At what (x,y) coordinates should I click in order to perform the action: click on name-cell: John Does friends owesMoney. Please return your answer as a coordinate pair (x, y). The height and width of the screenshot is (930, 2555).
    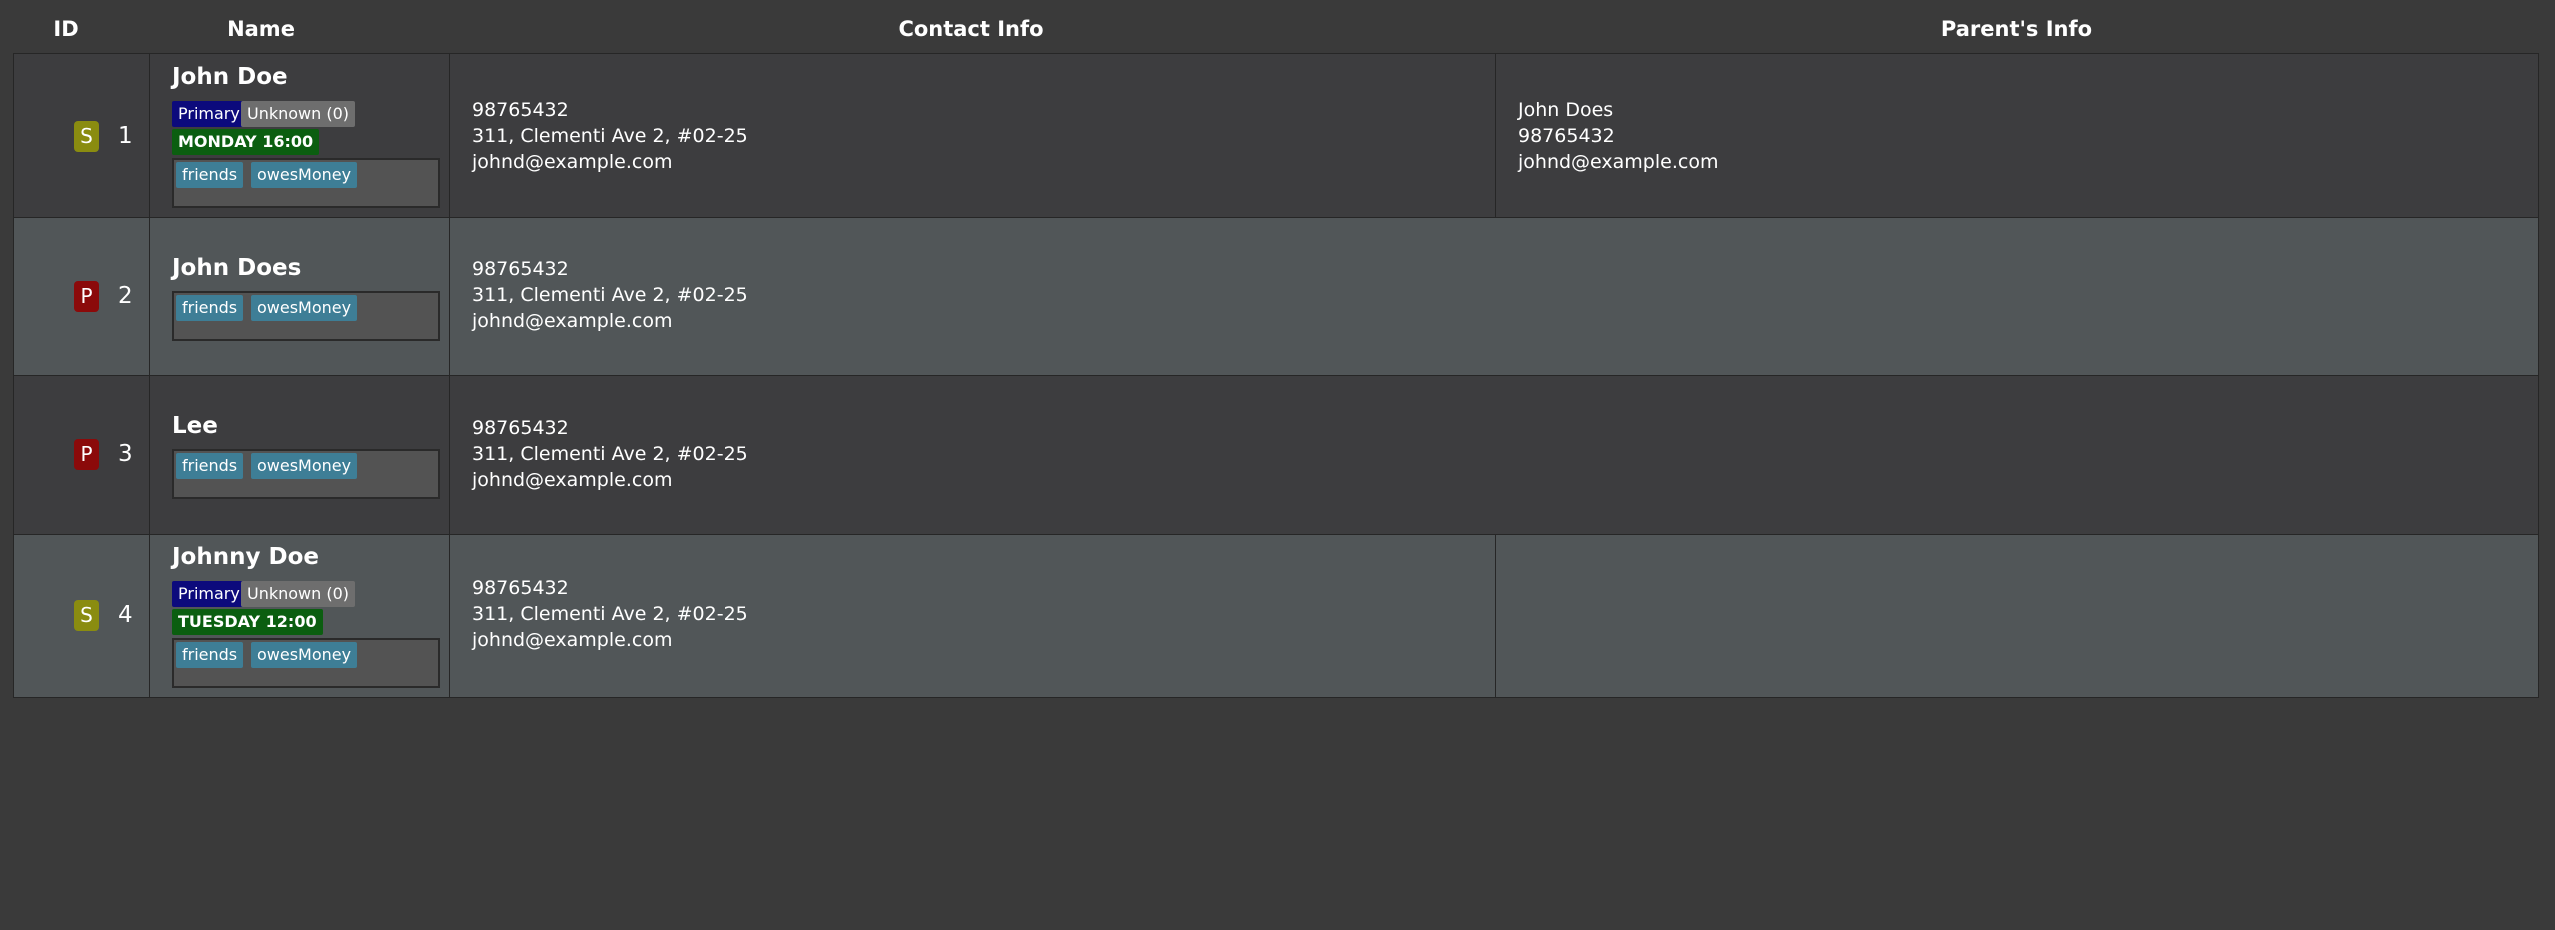
    Looking at the image, I should click on (299, 296).